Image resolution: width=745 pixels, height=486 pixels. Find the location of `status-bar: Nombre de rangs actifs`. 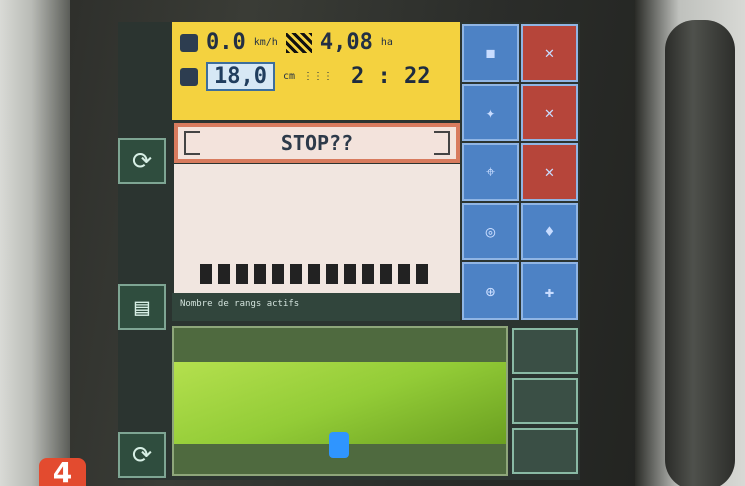

status-bar: Nombre de rangs actifs is located at coordinates (316, 307).